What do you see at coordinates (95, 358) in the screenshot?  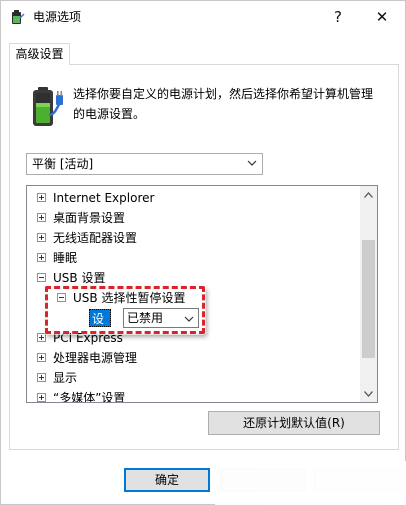 I see `tree-item-label: 处理器电源管理` at bounding box center [95, 358].